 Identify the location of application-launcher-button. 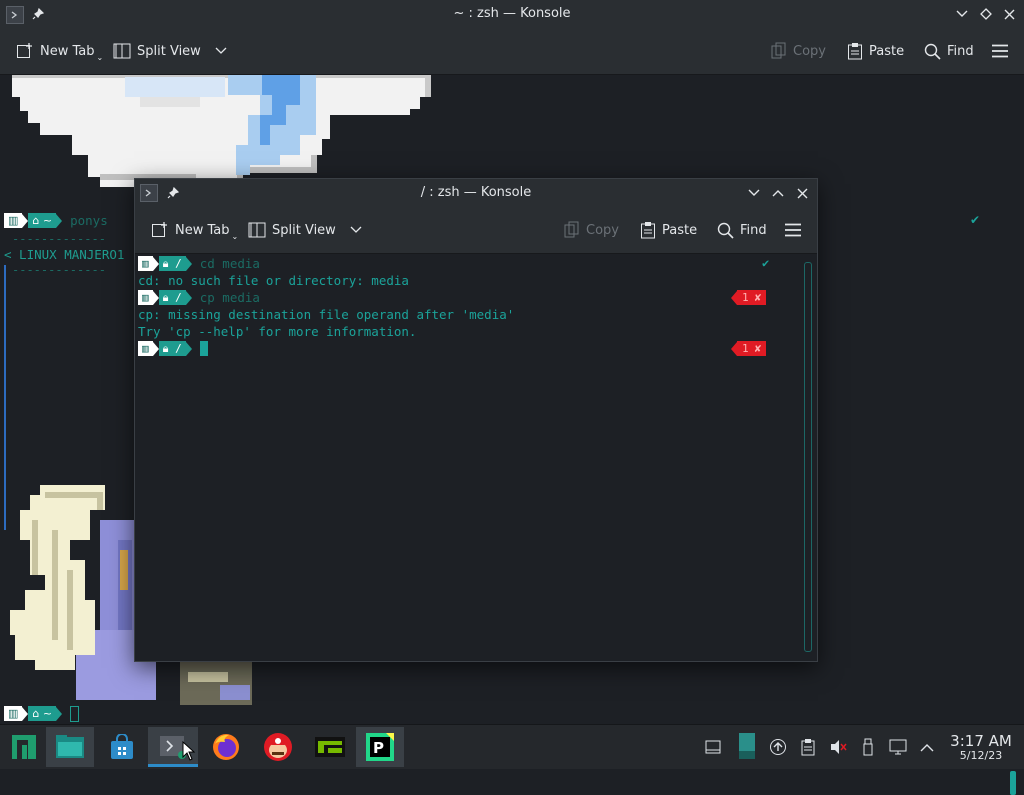
(24, 747).